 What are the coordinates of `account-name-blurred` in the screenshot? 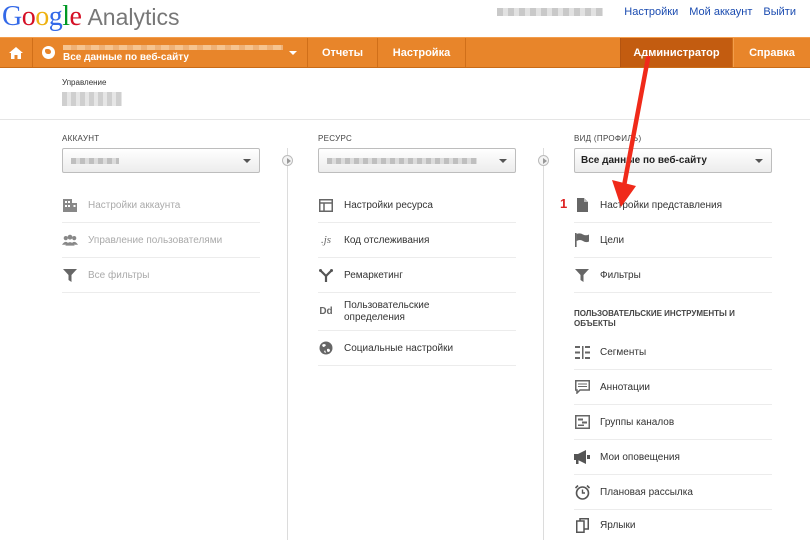 It's located at (173, 47).